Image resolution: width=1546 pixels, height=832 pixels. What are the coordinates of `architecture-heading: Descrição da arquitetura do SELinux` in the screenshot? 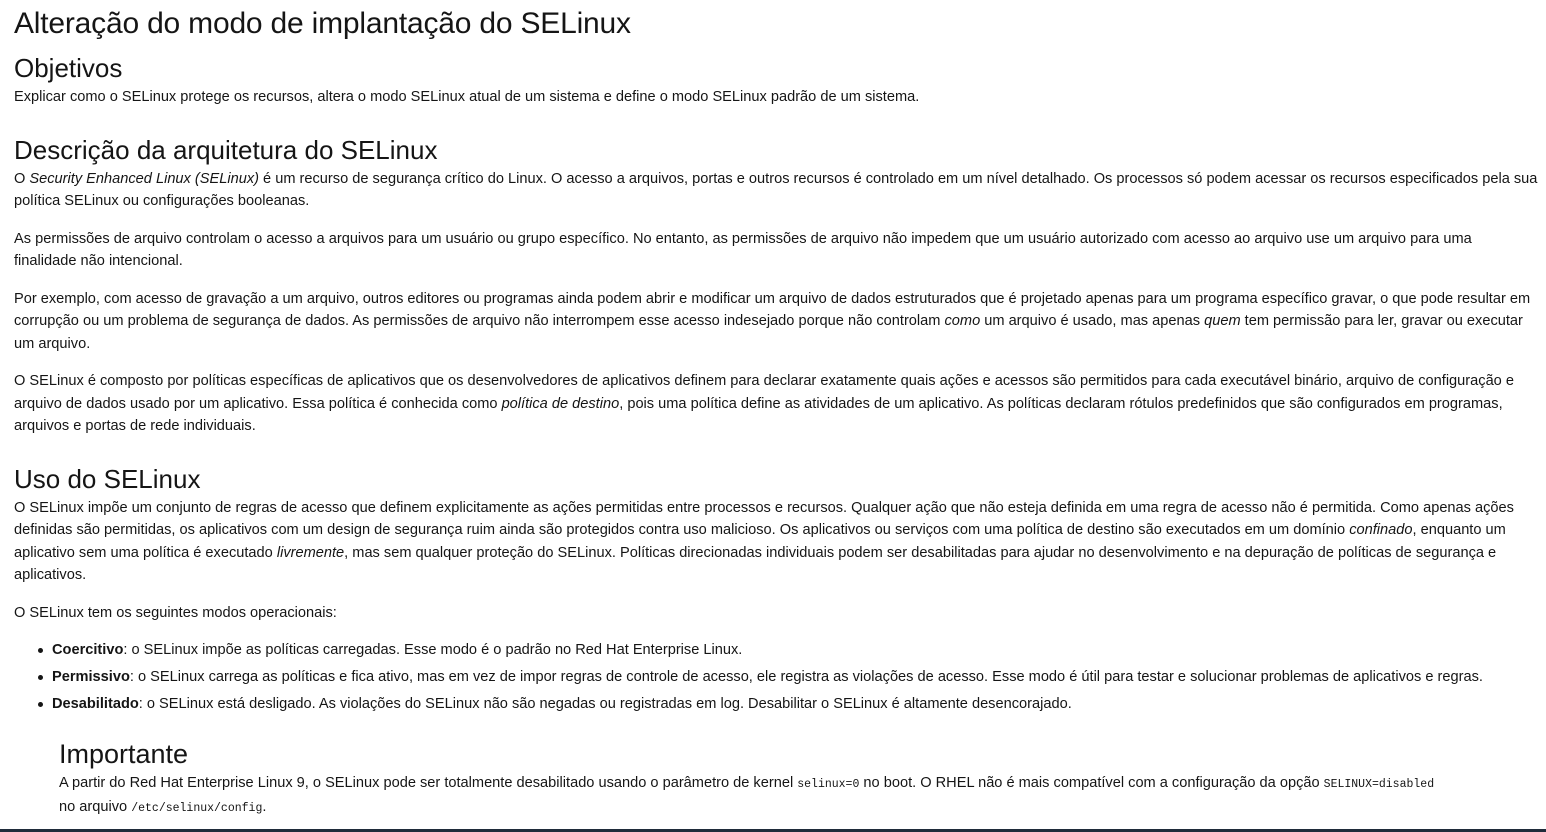 It's located at (226, 149).